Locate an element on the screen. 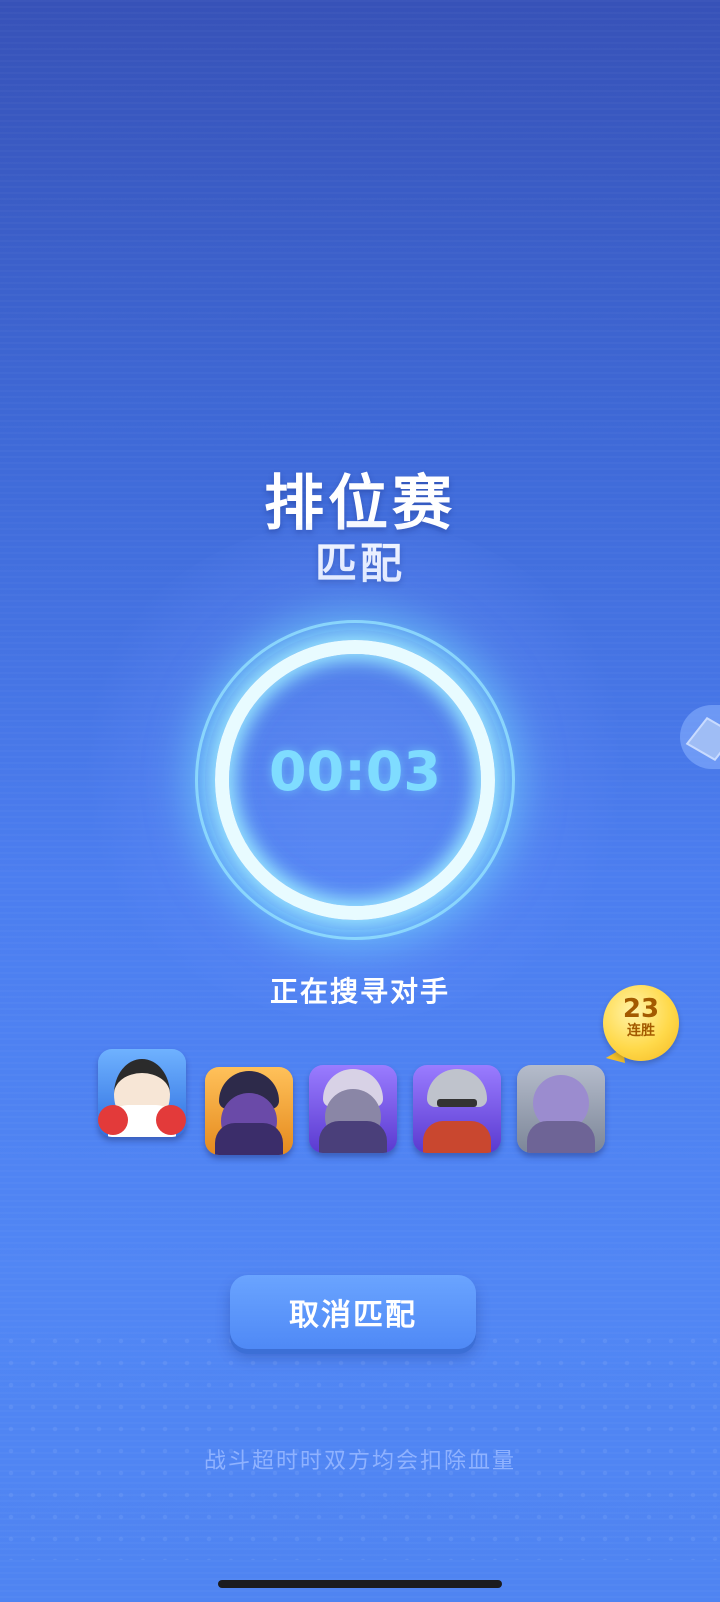 The image size is (720, 1602). cancel-match-button: 取消匹配 is located at coordinates (353, 1312).